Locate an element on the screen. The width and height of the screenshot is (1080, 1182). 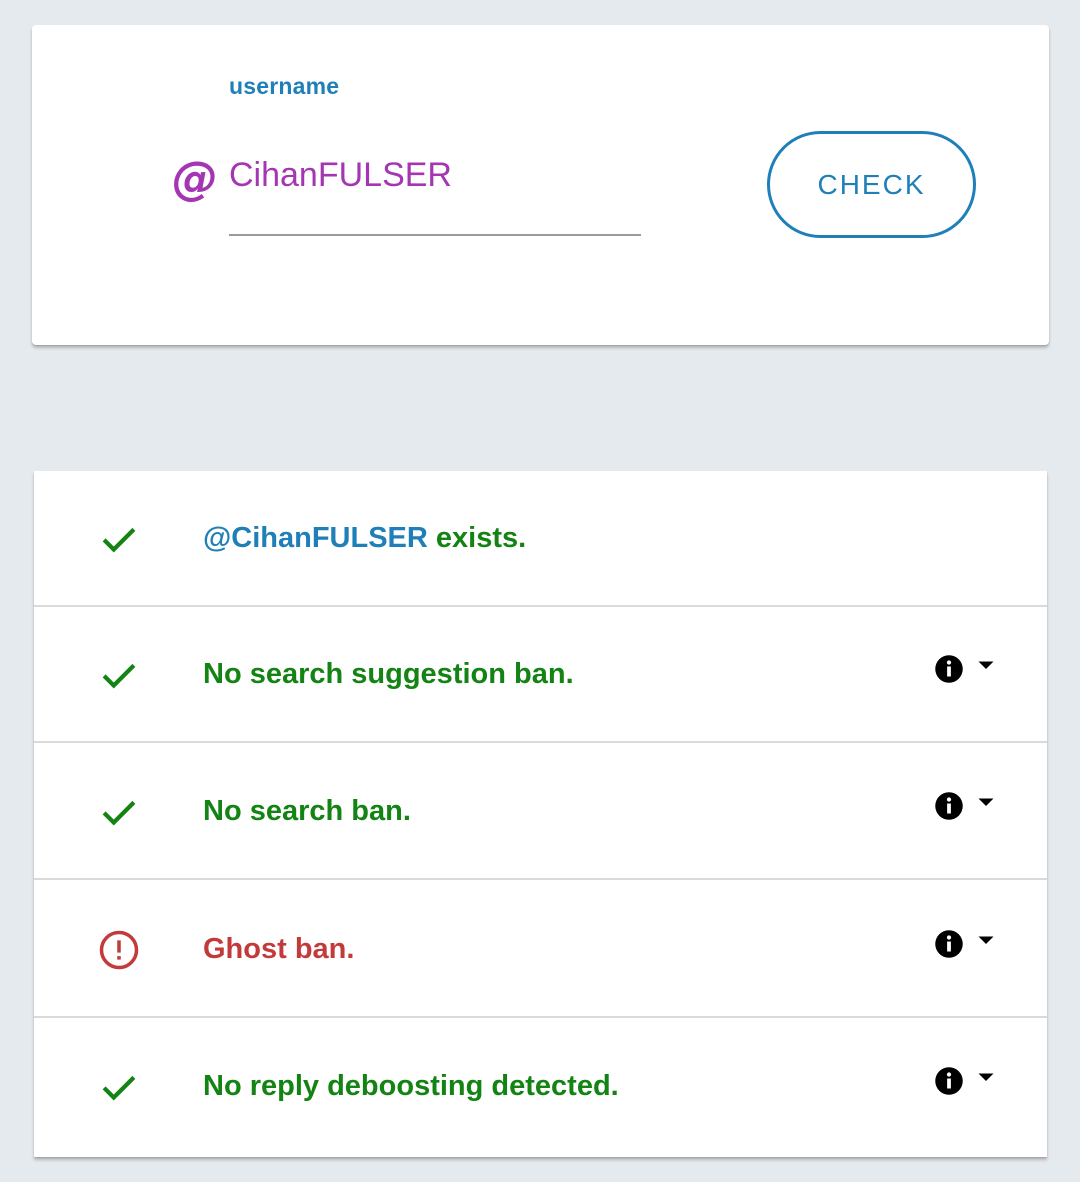
at-sign-icon: @ is located at coordinates (195, 178).